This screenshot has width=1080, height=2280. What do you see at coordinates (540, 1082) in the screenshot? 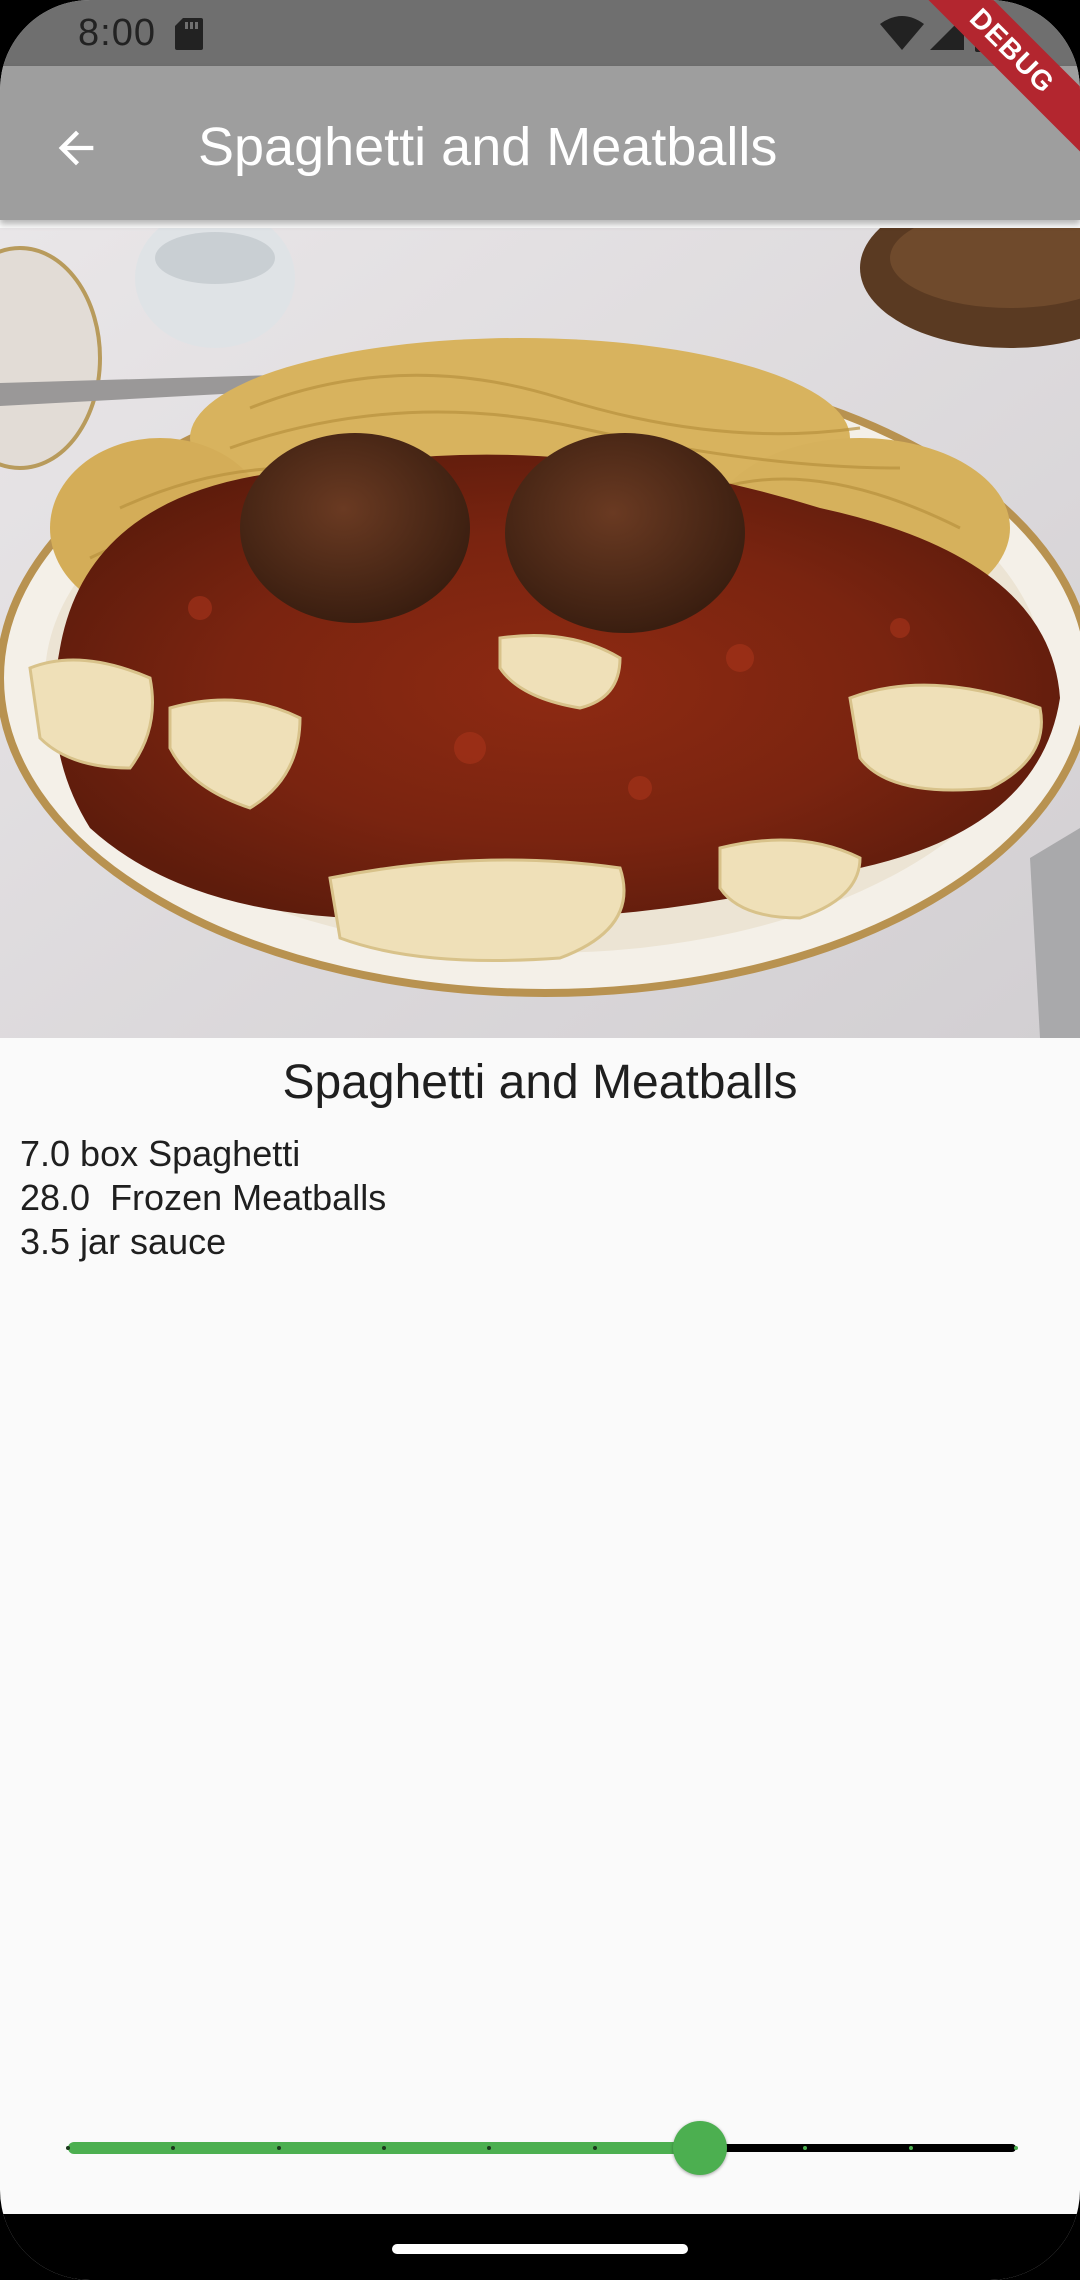
I see `recipe-title: Spaghetti and Meatballs` at bounding box center [540, 1082].